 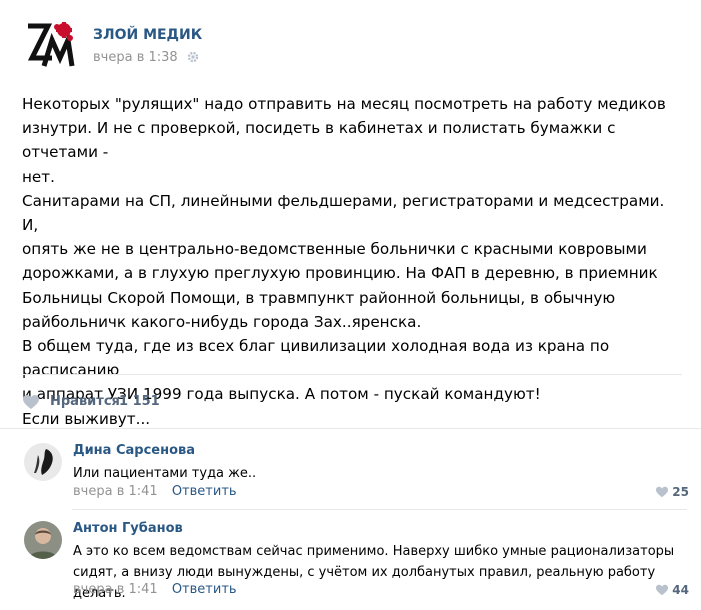 I want to click on post-date: вчера в 1:38, so click(x=146, y=58).